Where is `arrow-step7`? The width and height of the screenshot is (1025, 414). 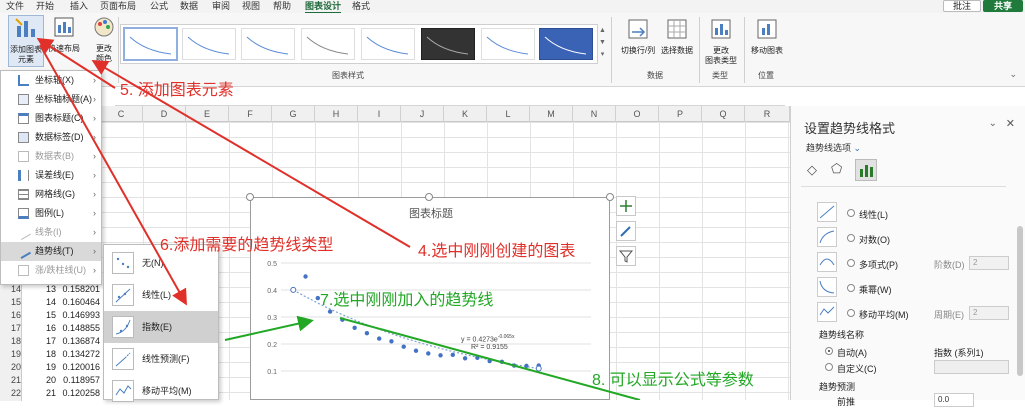
arrow-step7 is located at coordinates (269, 328).